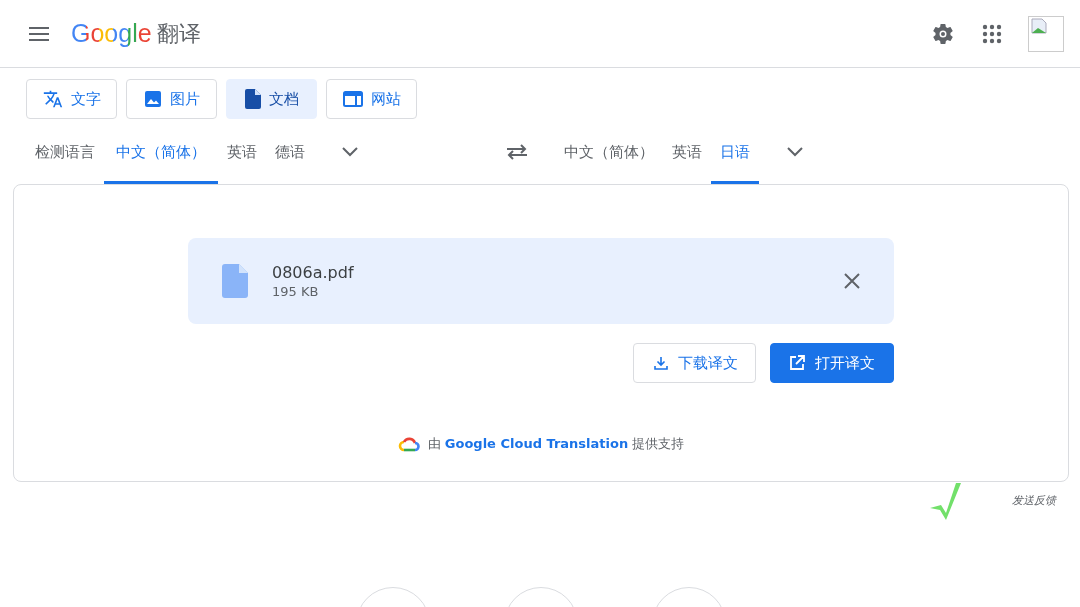  What do you see at coordinates (797, 363) in the screenshot?
I see `open-external-icon` at bounding box center [797, 363].